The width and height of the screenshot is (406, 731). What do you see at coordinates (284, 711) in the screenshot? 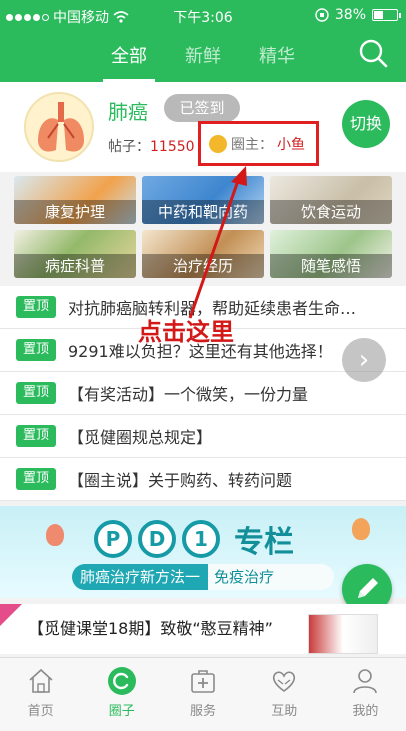
I see `nav-label: 互助` at bounding box center [284, 711].